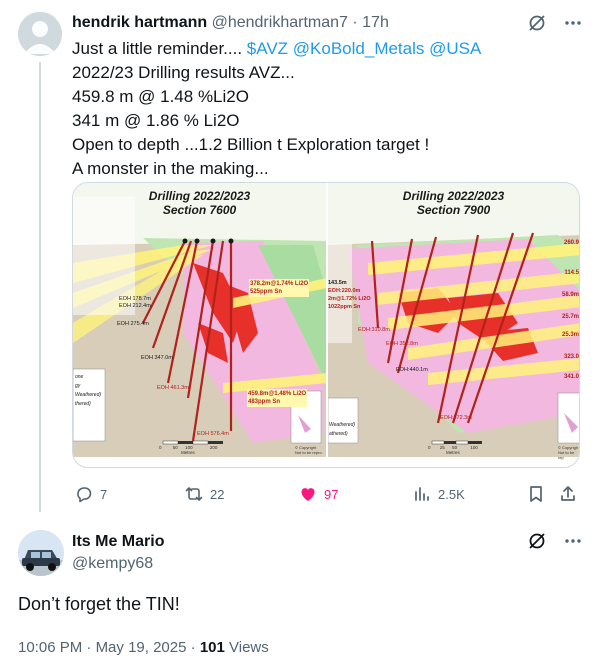 This screenshot has height=668, width=598. I want to click on share-icon, so click(568, 493).